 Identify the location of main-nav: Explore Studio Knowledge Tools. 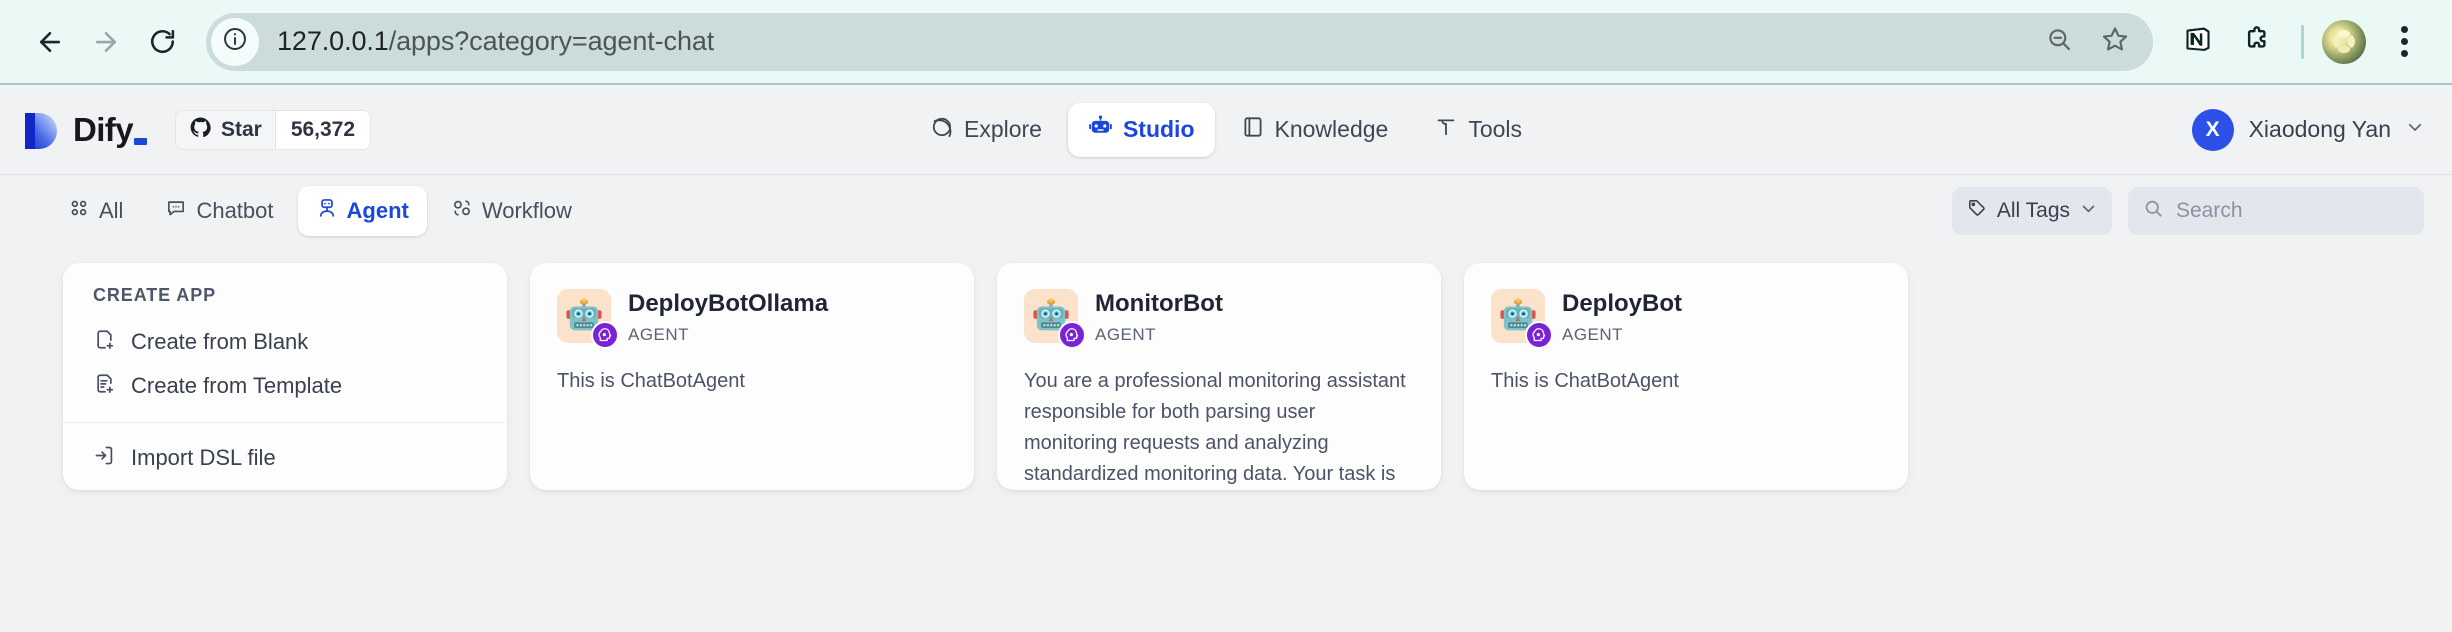
(1226, 129).